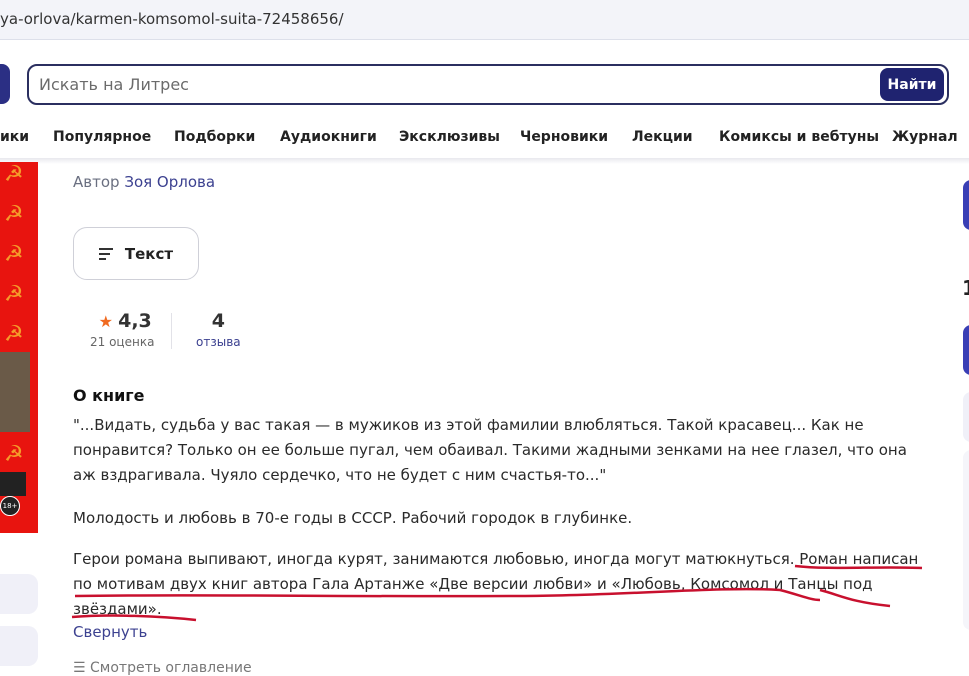 The height and width of the screenshot is (676, 969). What do you see at coordinates (218, 321) in the screenshot?
I see `reviews-count: 4` at bounding box center [218, 321].